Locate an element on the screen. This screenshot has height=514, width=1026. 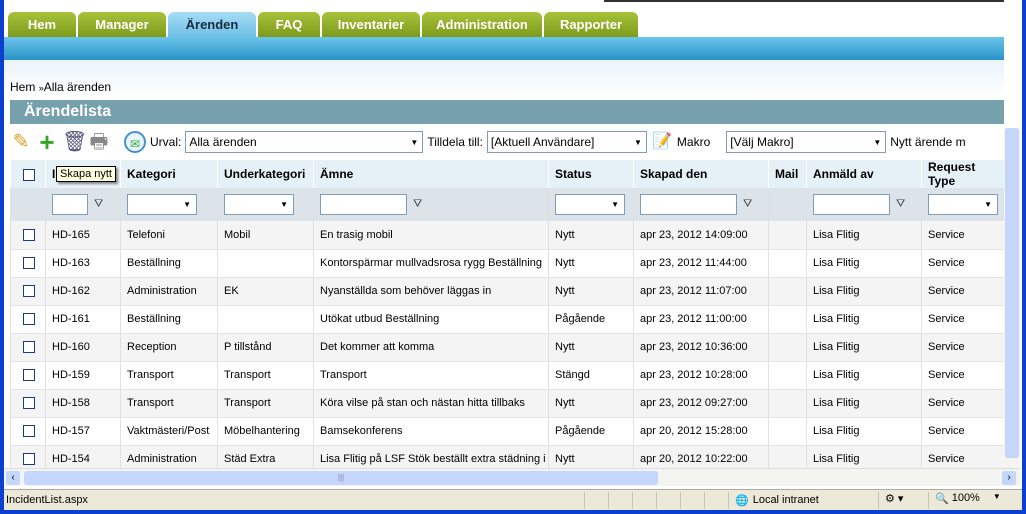
filter-underkategori-select is located at coordinates (259, 204).